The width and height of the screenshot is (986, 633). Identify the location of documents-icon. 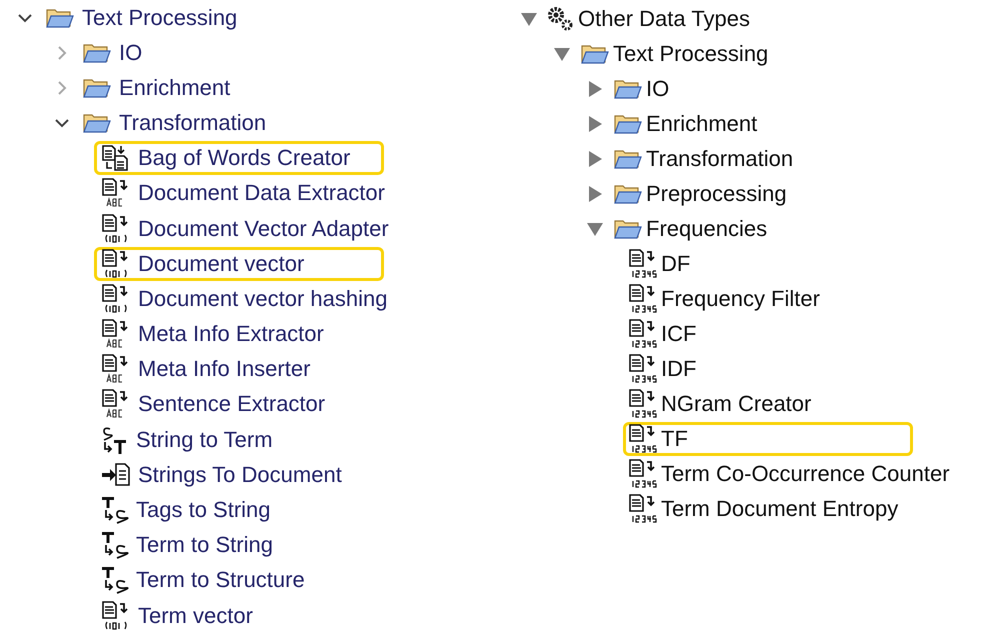
(116, 158).